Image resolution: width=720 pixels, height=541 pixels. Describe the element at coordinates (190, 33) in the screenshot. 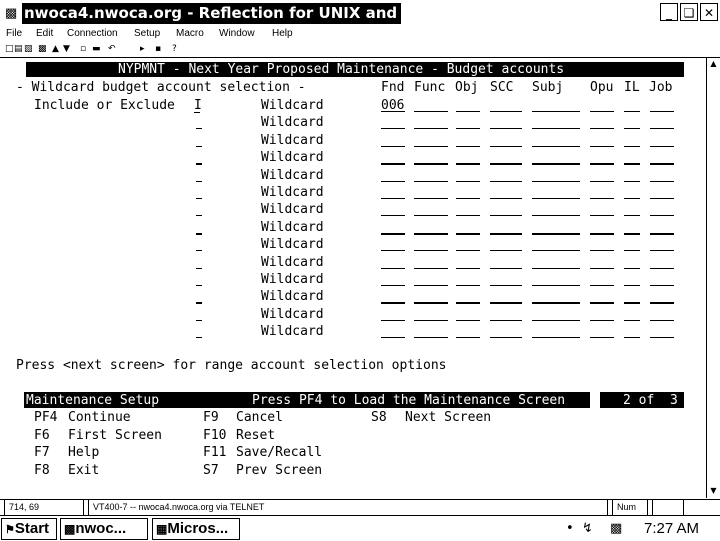

I see `menu-macro: Macro` at that location.